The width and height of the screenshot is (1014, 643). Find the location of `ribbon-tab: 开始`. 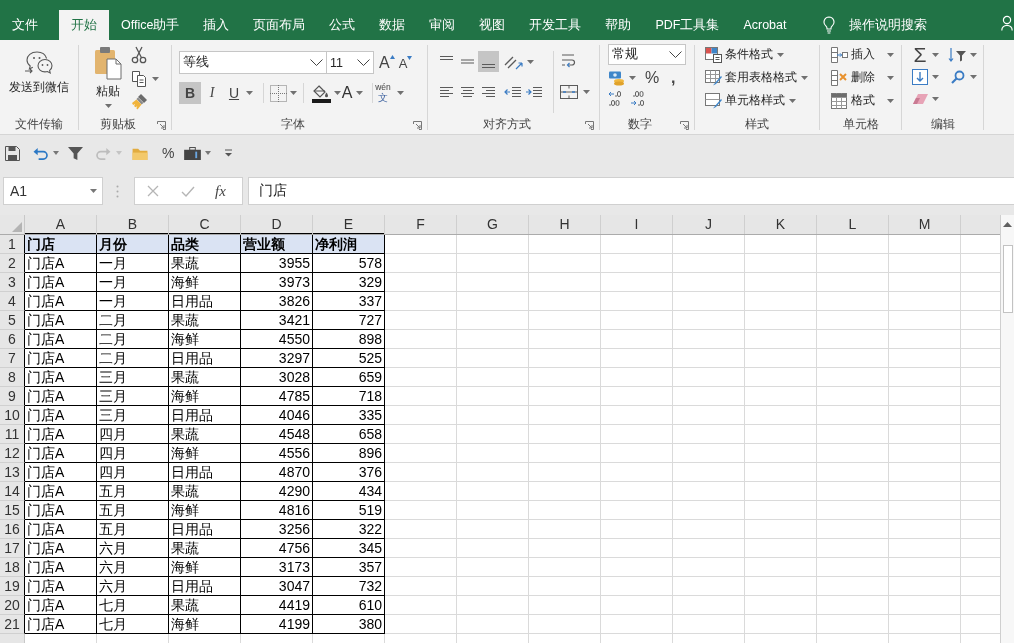

ribbon-tab: 开始 is located at coordinates (84, 25).